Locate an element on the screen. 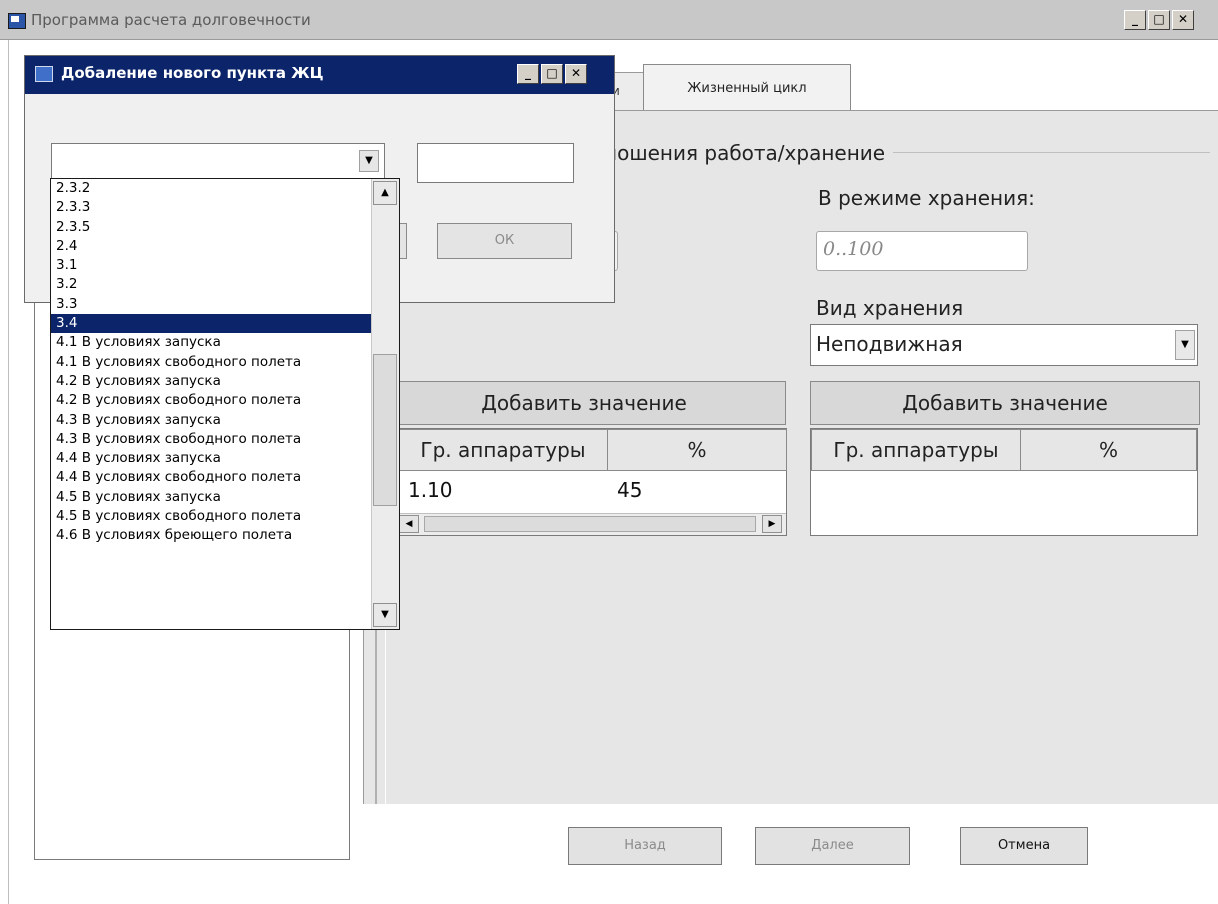  list-item: 3.2 is located at coordinates (211, 284).